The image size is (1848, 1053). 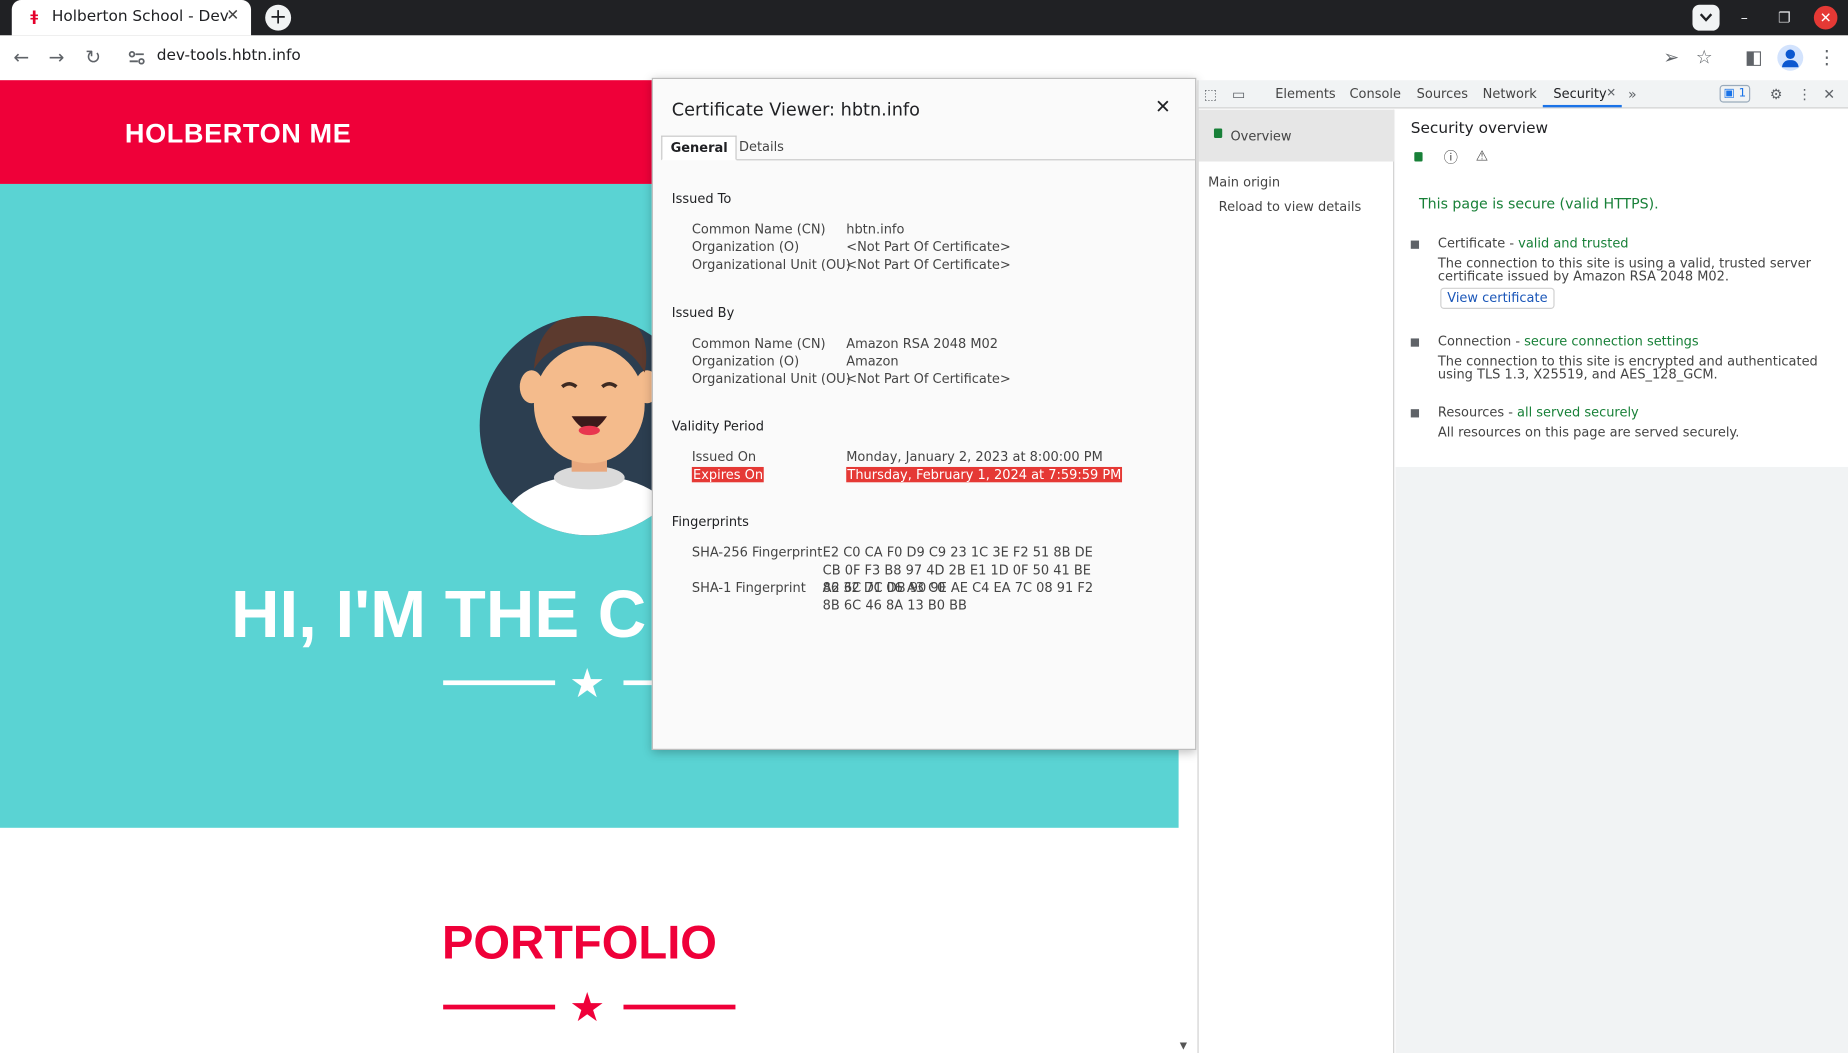 I want to click on portfolio-divider-right, so click(x=679, y=1007).